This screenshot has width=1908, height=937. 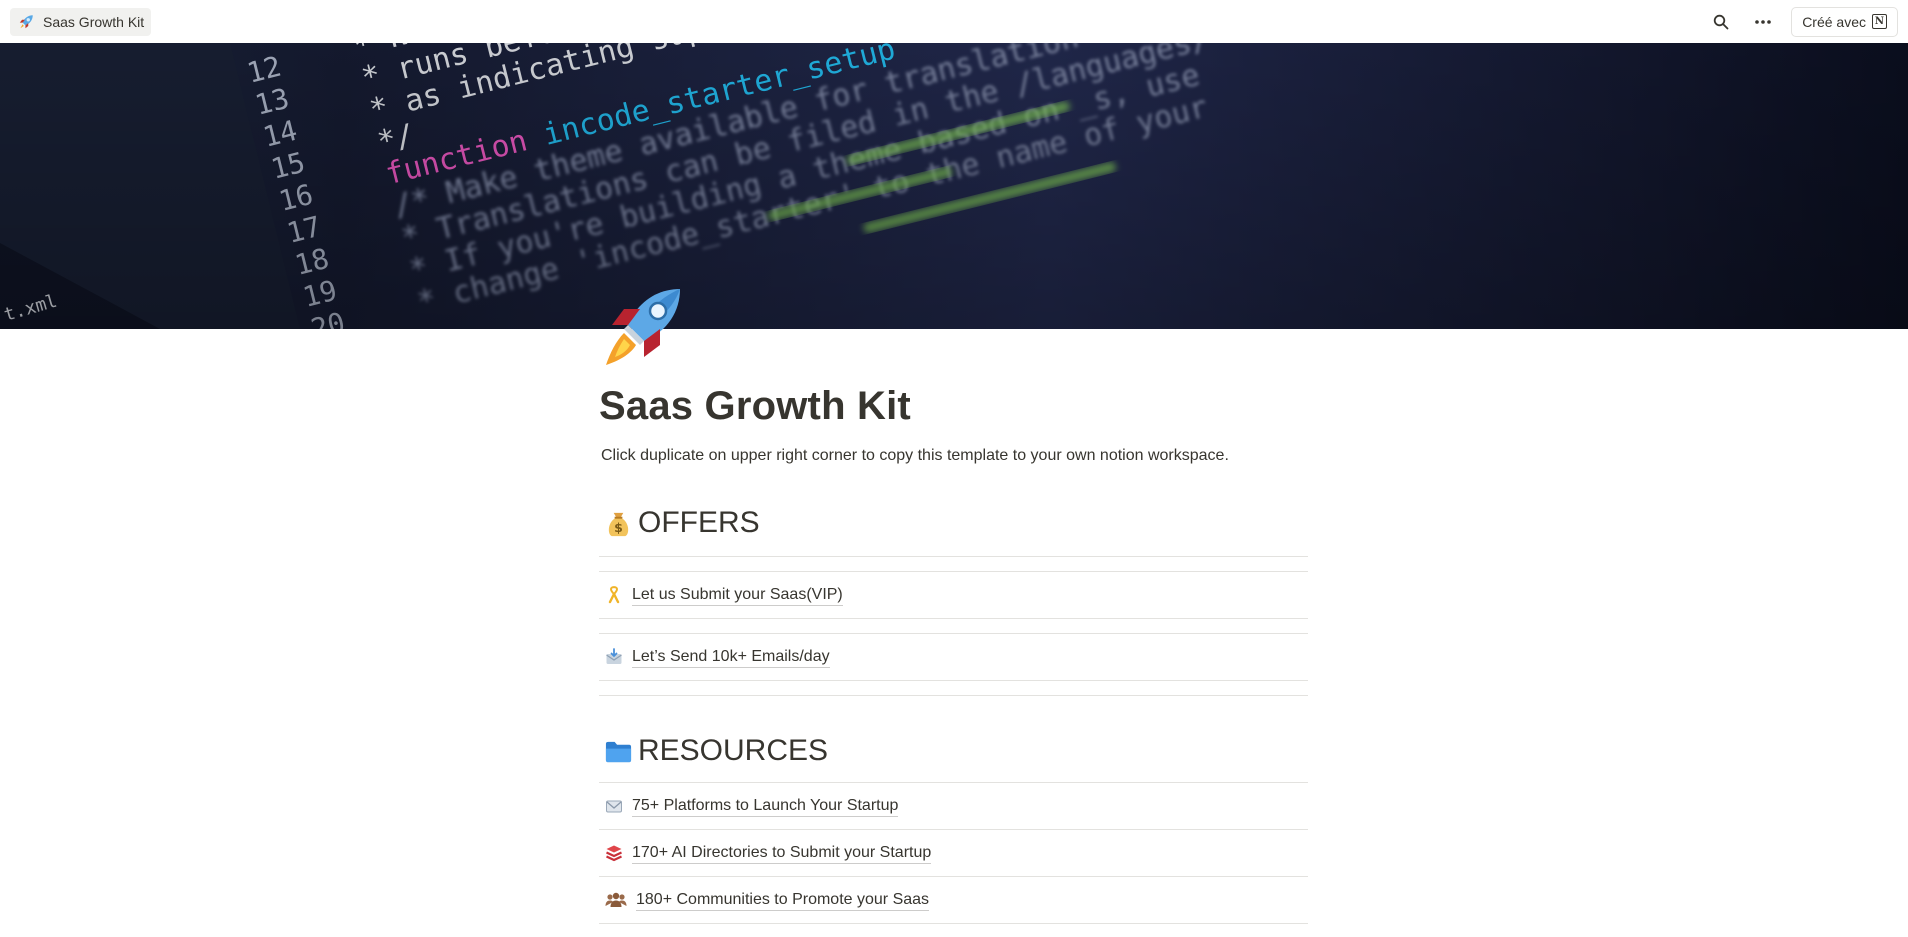 I want to click on more-options-icon, so click(x=1763, y=22).